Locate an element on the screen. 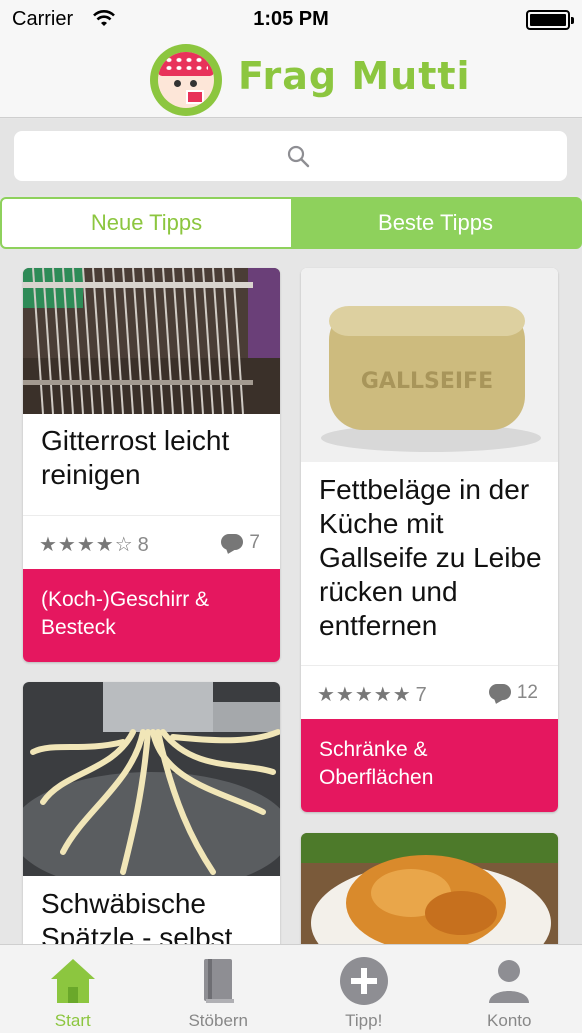 The image size is (582, 1033). tab-bar: Start Stöbern Tipp! Konto is located at coordinates (291, 988).